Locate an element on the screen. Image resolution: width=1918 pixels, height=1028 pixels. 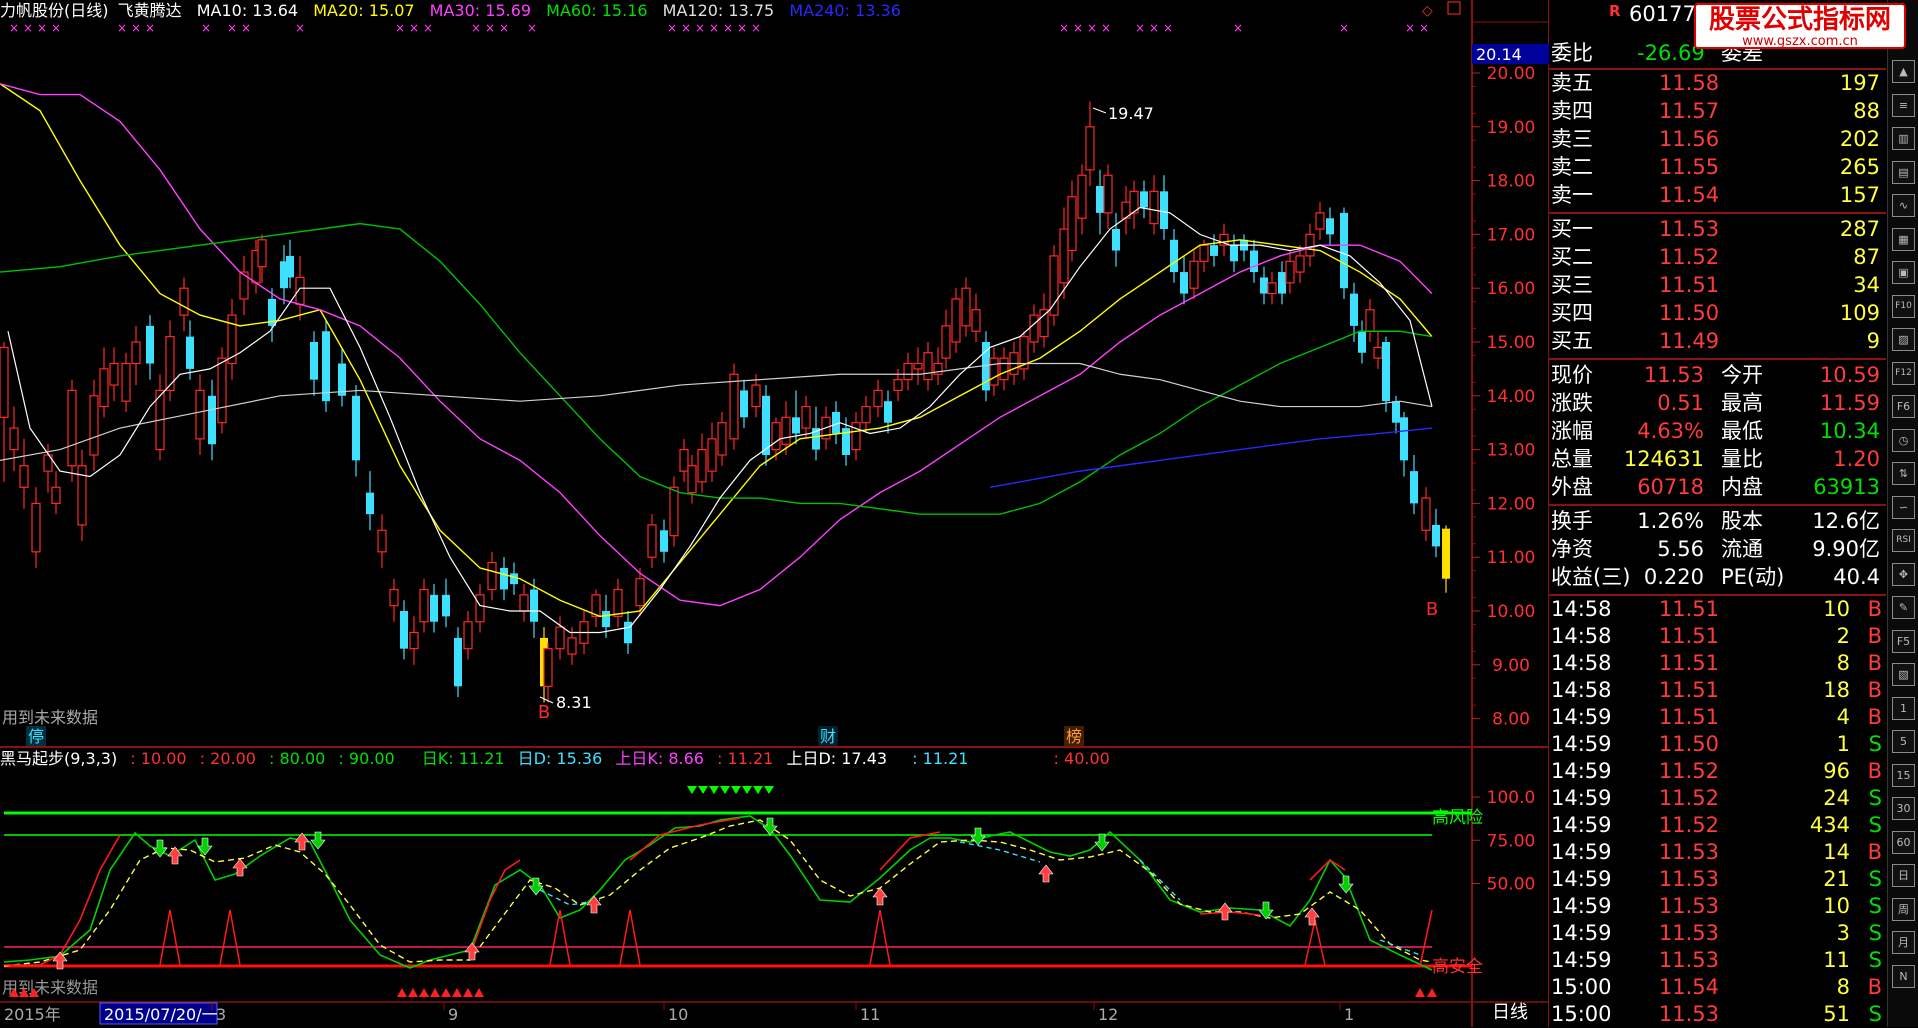
rsi-icon: RSI is located at coordinates (1903, 540).